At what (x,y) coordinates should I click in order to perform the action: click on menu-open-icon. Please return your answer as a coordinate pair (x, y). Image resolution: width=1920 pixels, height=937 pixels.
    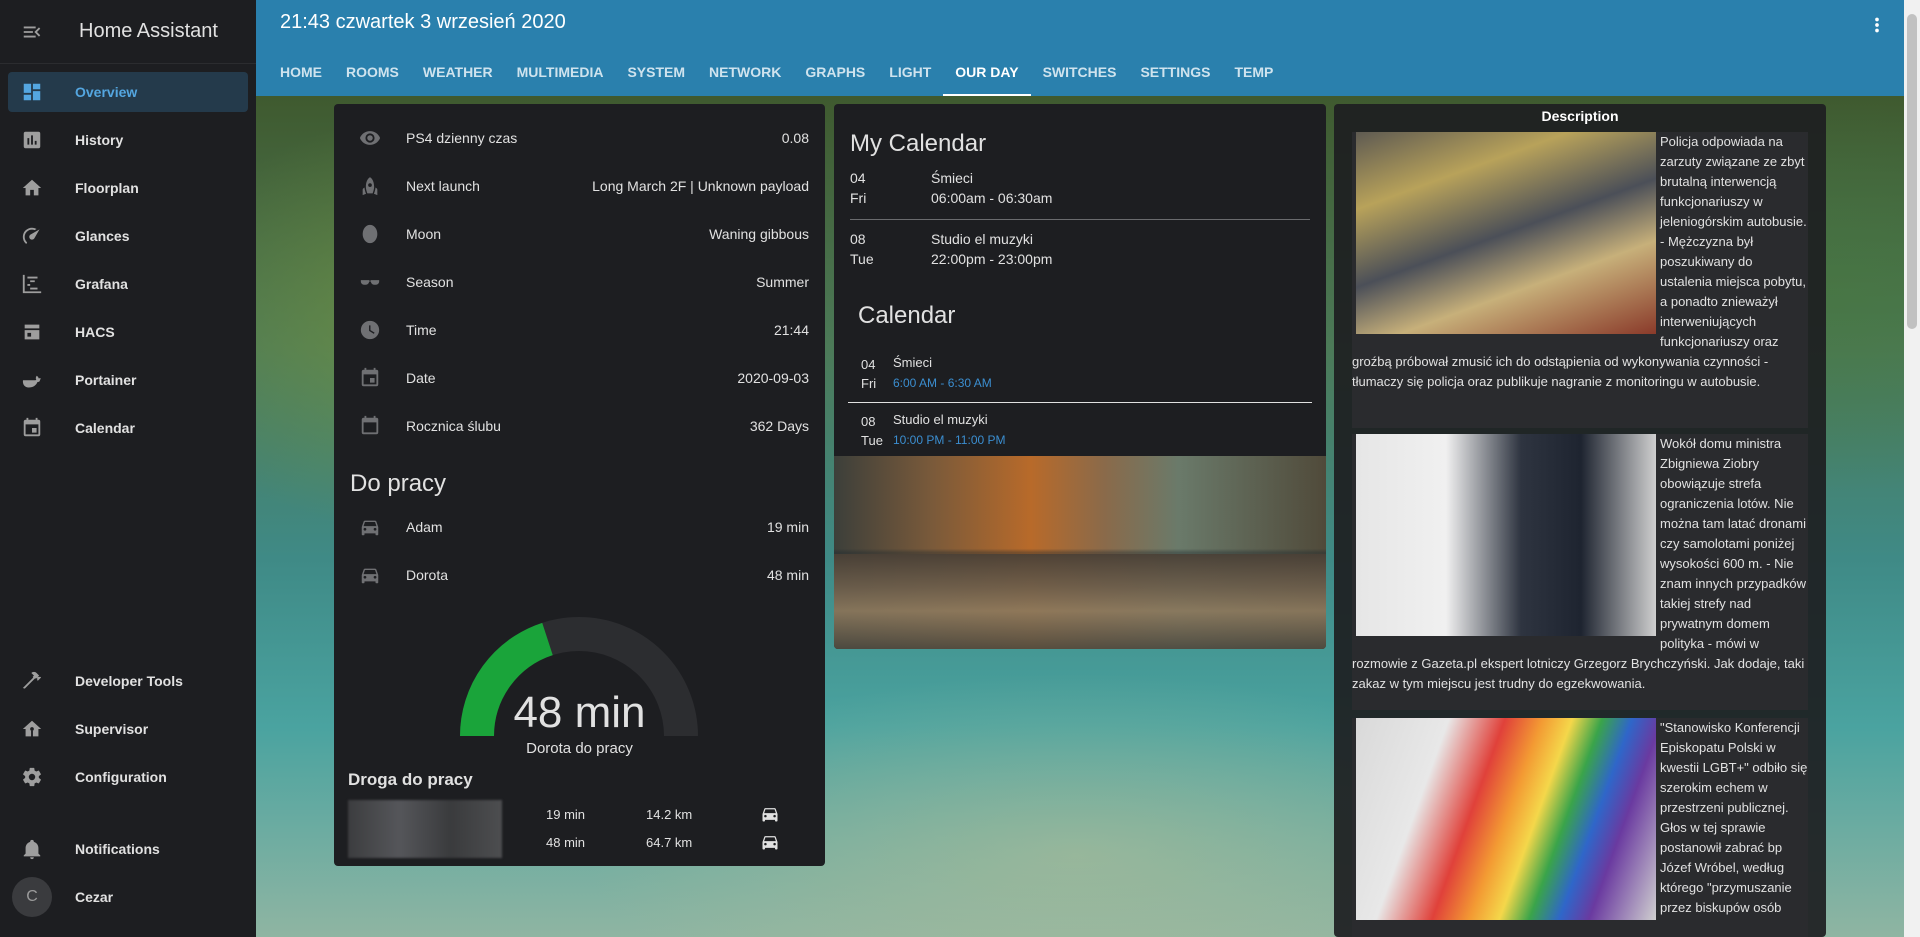
    Looking at the image, I should click on (32, 31).